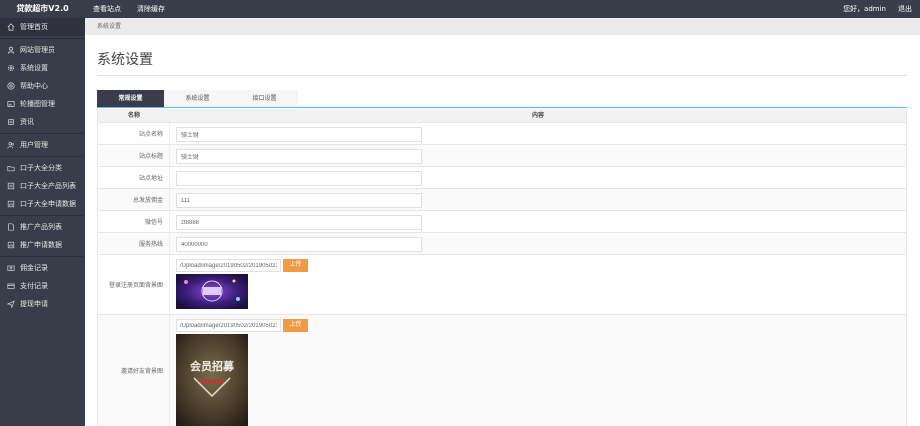 The height and width of the screenshot is (426, 920). Describe the element at coordinates (34, 304) in the screenshot. I see `sidebar-item-label: 提现申请` at that location.